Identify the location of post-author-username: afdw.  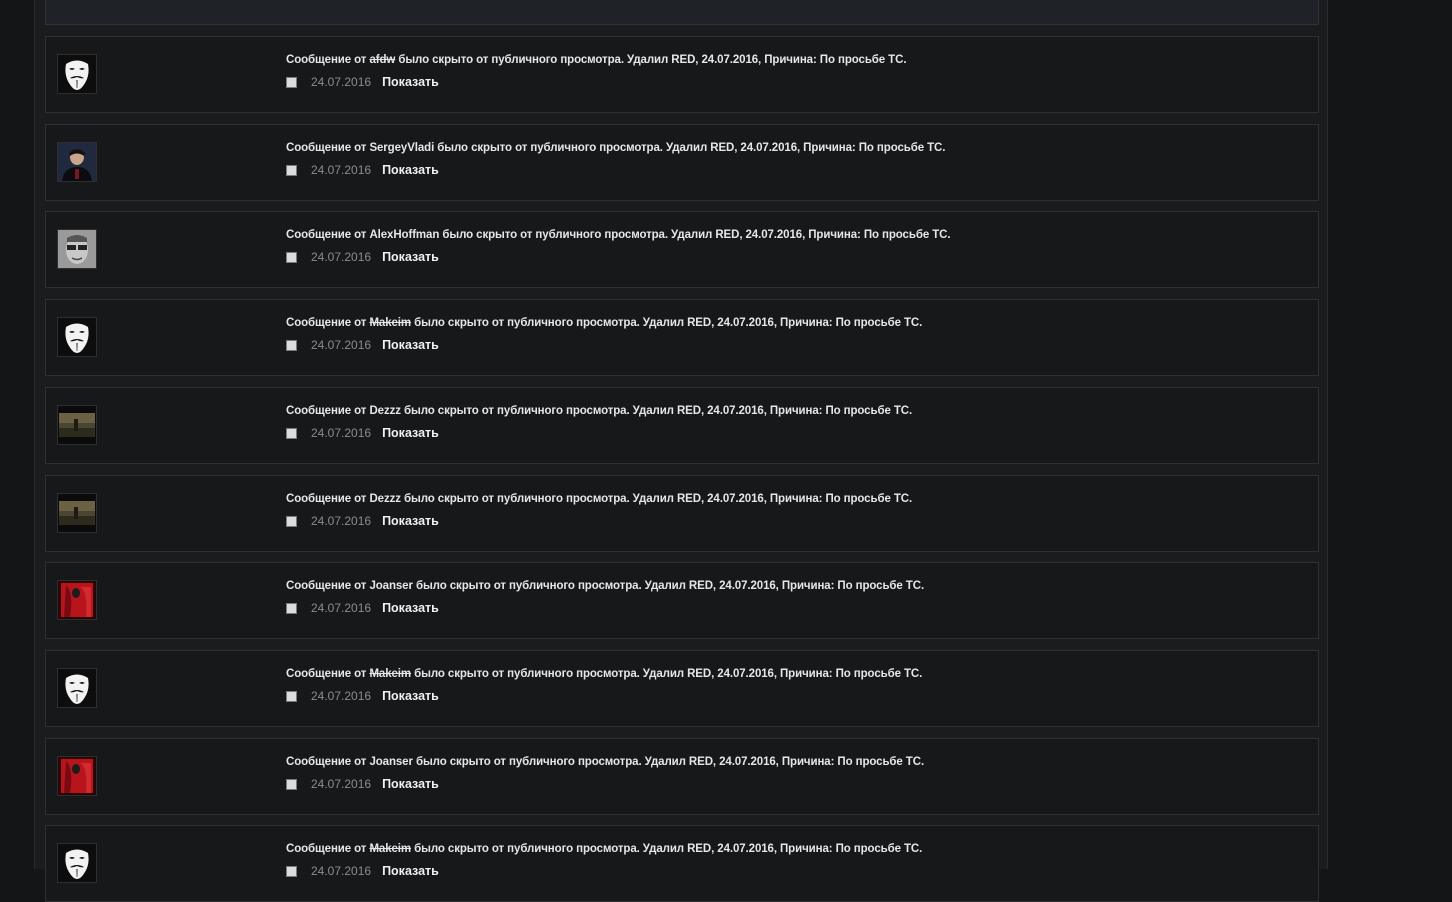
(382, 60).